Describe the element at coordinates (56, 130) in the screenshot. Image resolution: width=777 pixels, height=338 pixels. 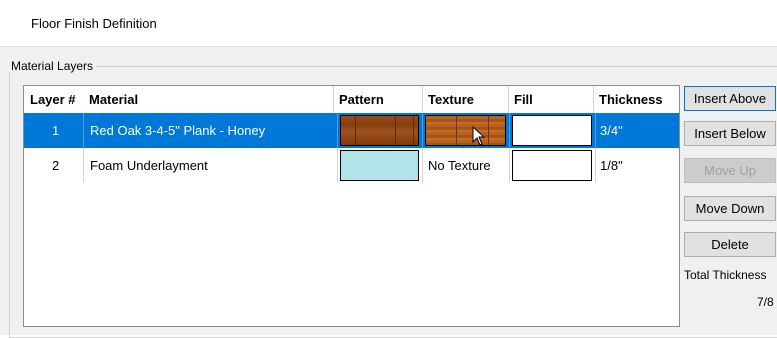
I see `layer-number: 1` at that location.